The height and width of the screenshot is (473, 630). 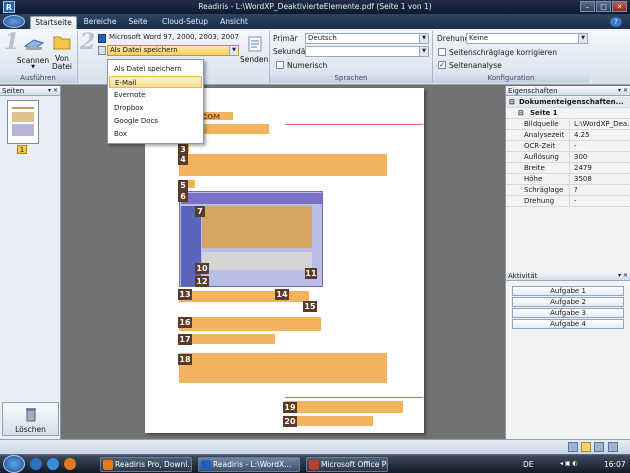 I want to click on property-value: ?, so click(x=576, y=190).